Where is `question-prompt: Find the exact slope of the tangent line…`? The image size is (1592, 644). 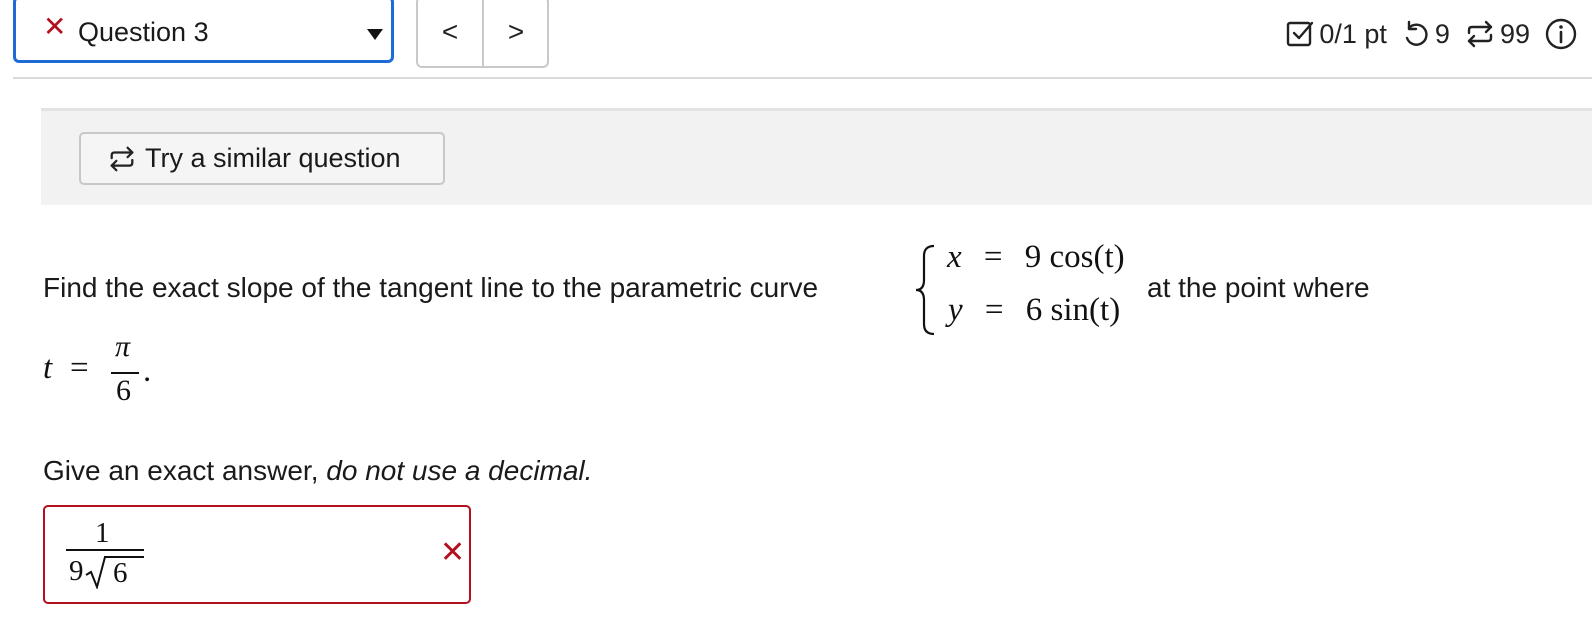 question-prompt: Find the exact slope of the tangent line… is located at coordinates (431, 287).